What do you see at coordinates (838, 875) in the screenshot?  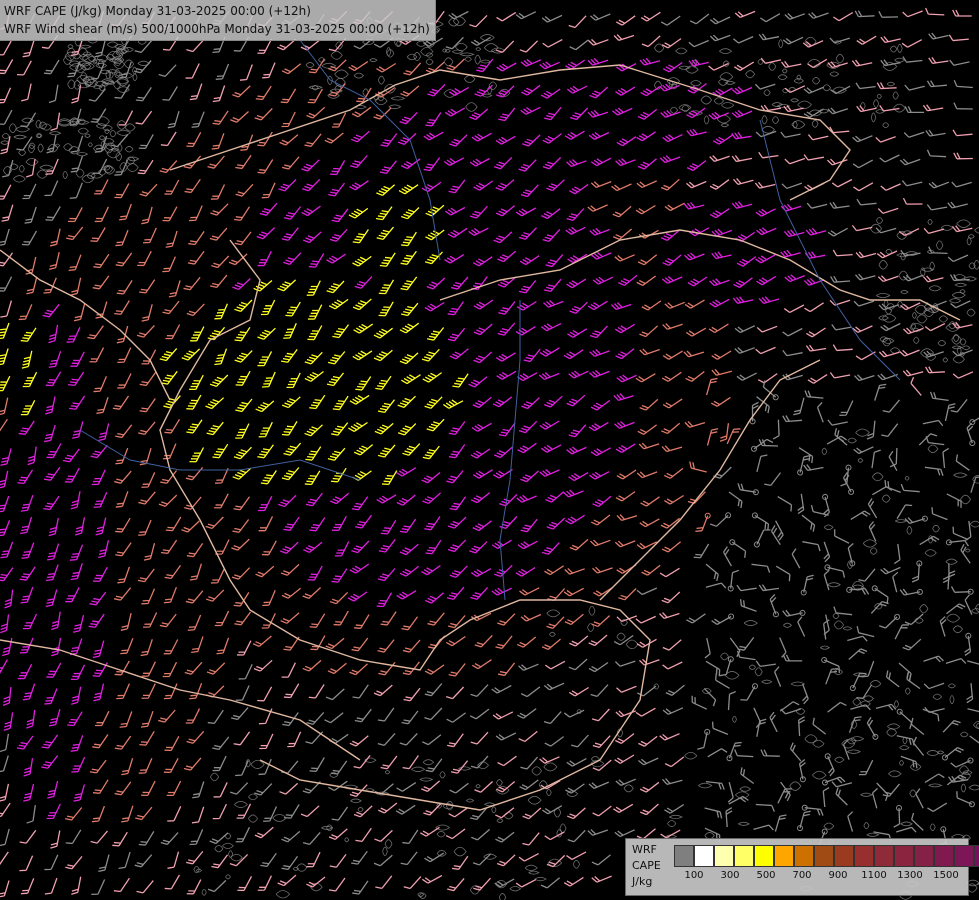 I see `legend-tick-label: 900` at bounding box center [838, 875].